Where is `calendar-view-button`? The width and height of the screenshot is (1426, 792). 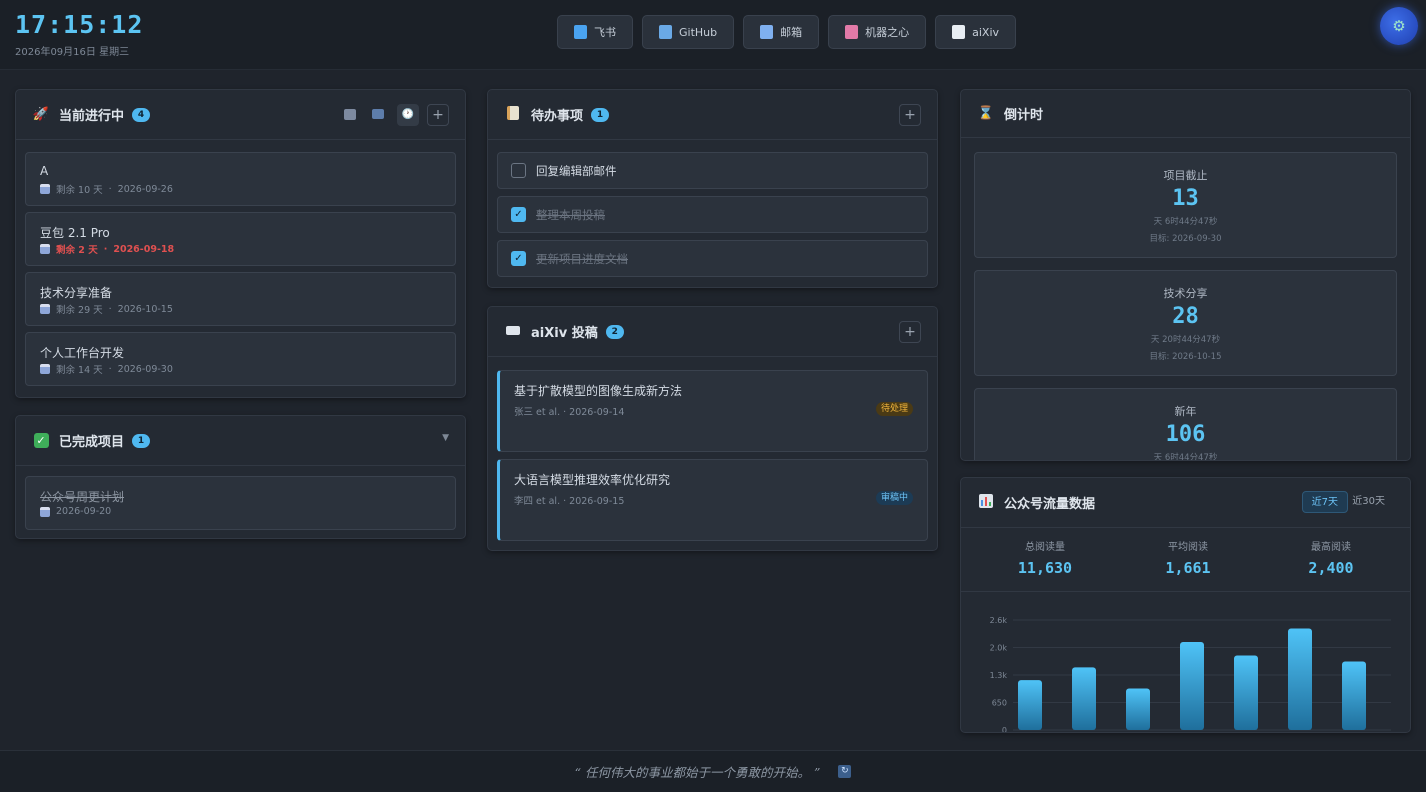
calendar-view-button is located at coordinates (350, 115).